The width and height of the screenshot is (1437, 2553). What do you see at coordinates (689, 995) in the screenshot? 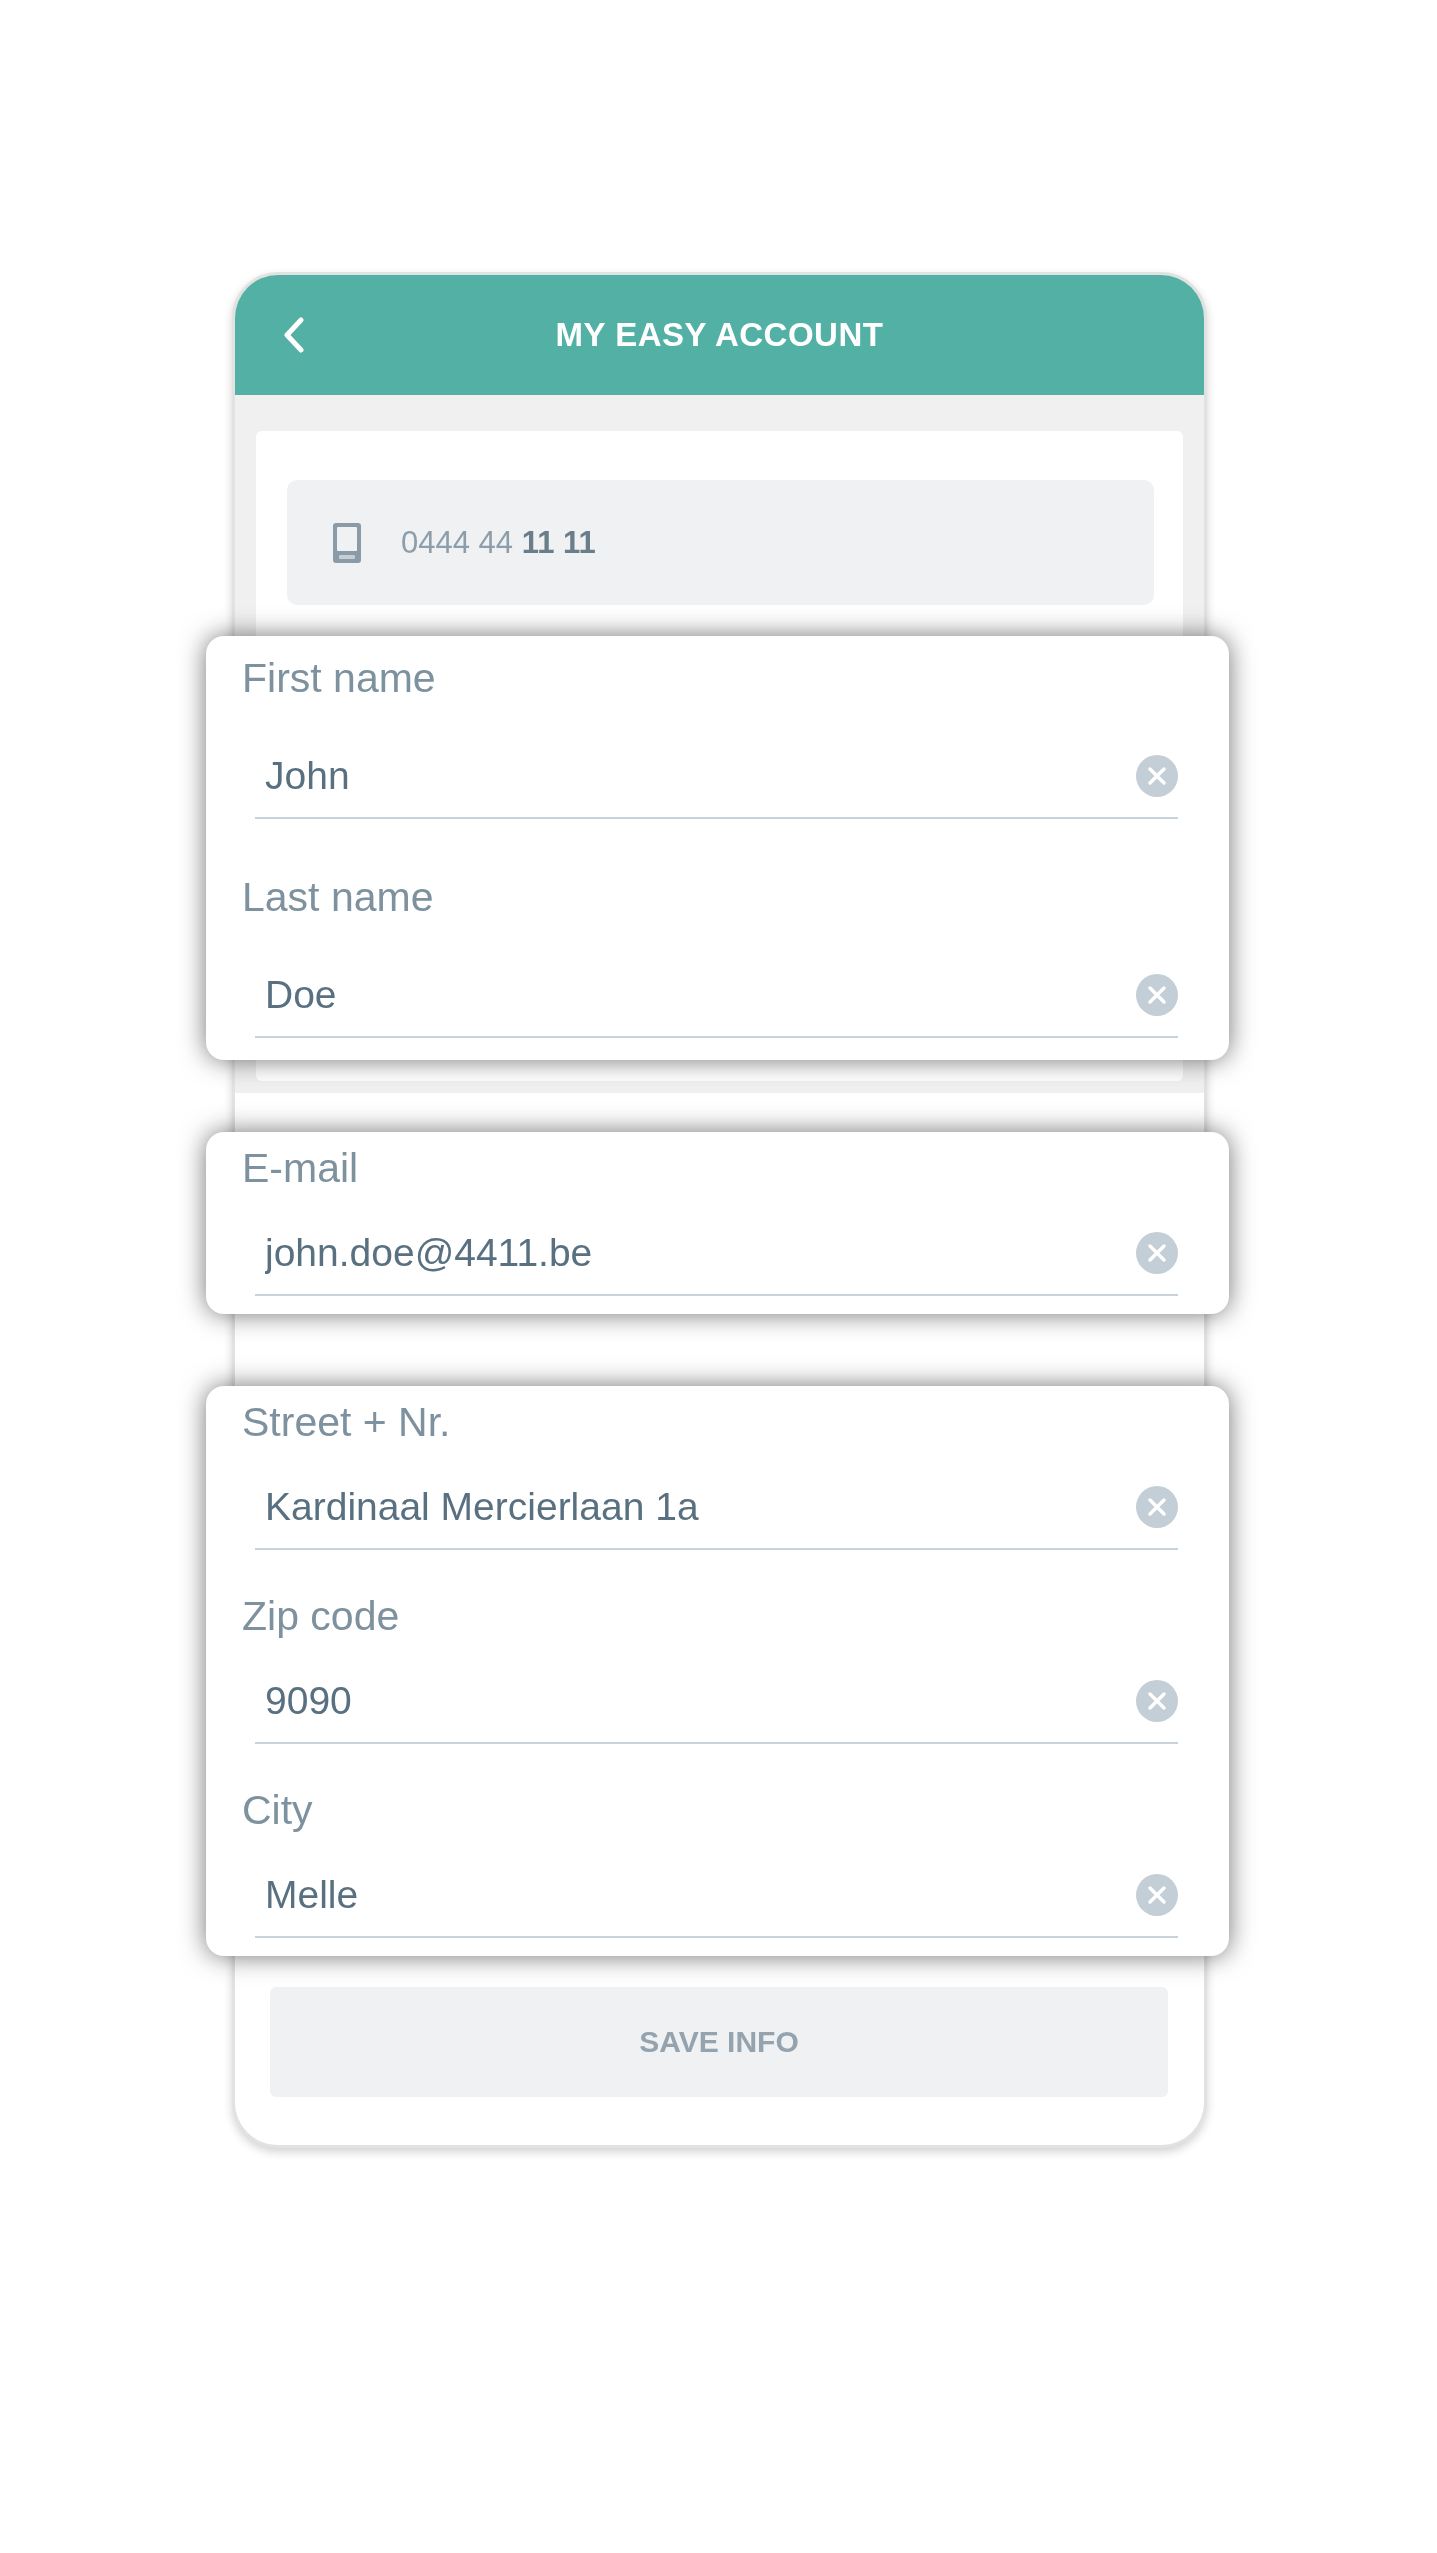
I see `text-field: Doe` at bounding box center [689, 995].